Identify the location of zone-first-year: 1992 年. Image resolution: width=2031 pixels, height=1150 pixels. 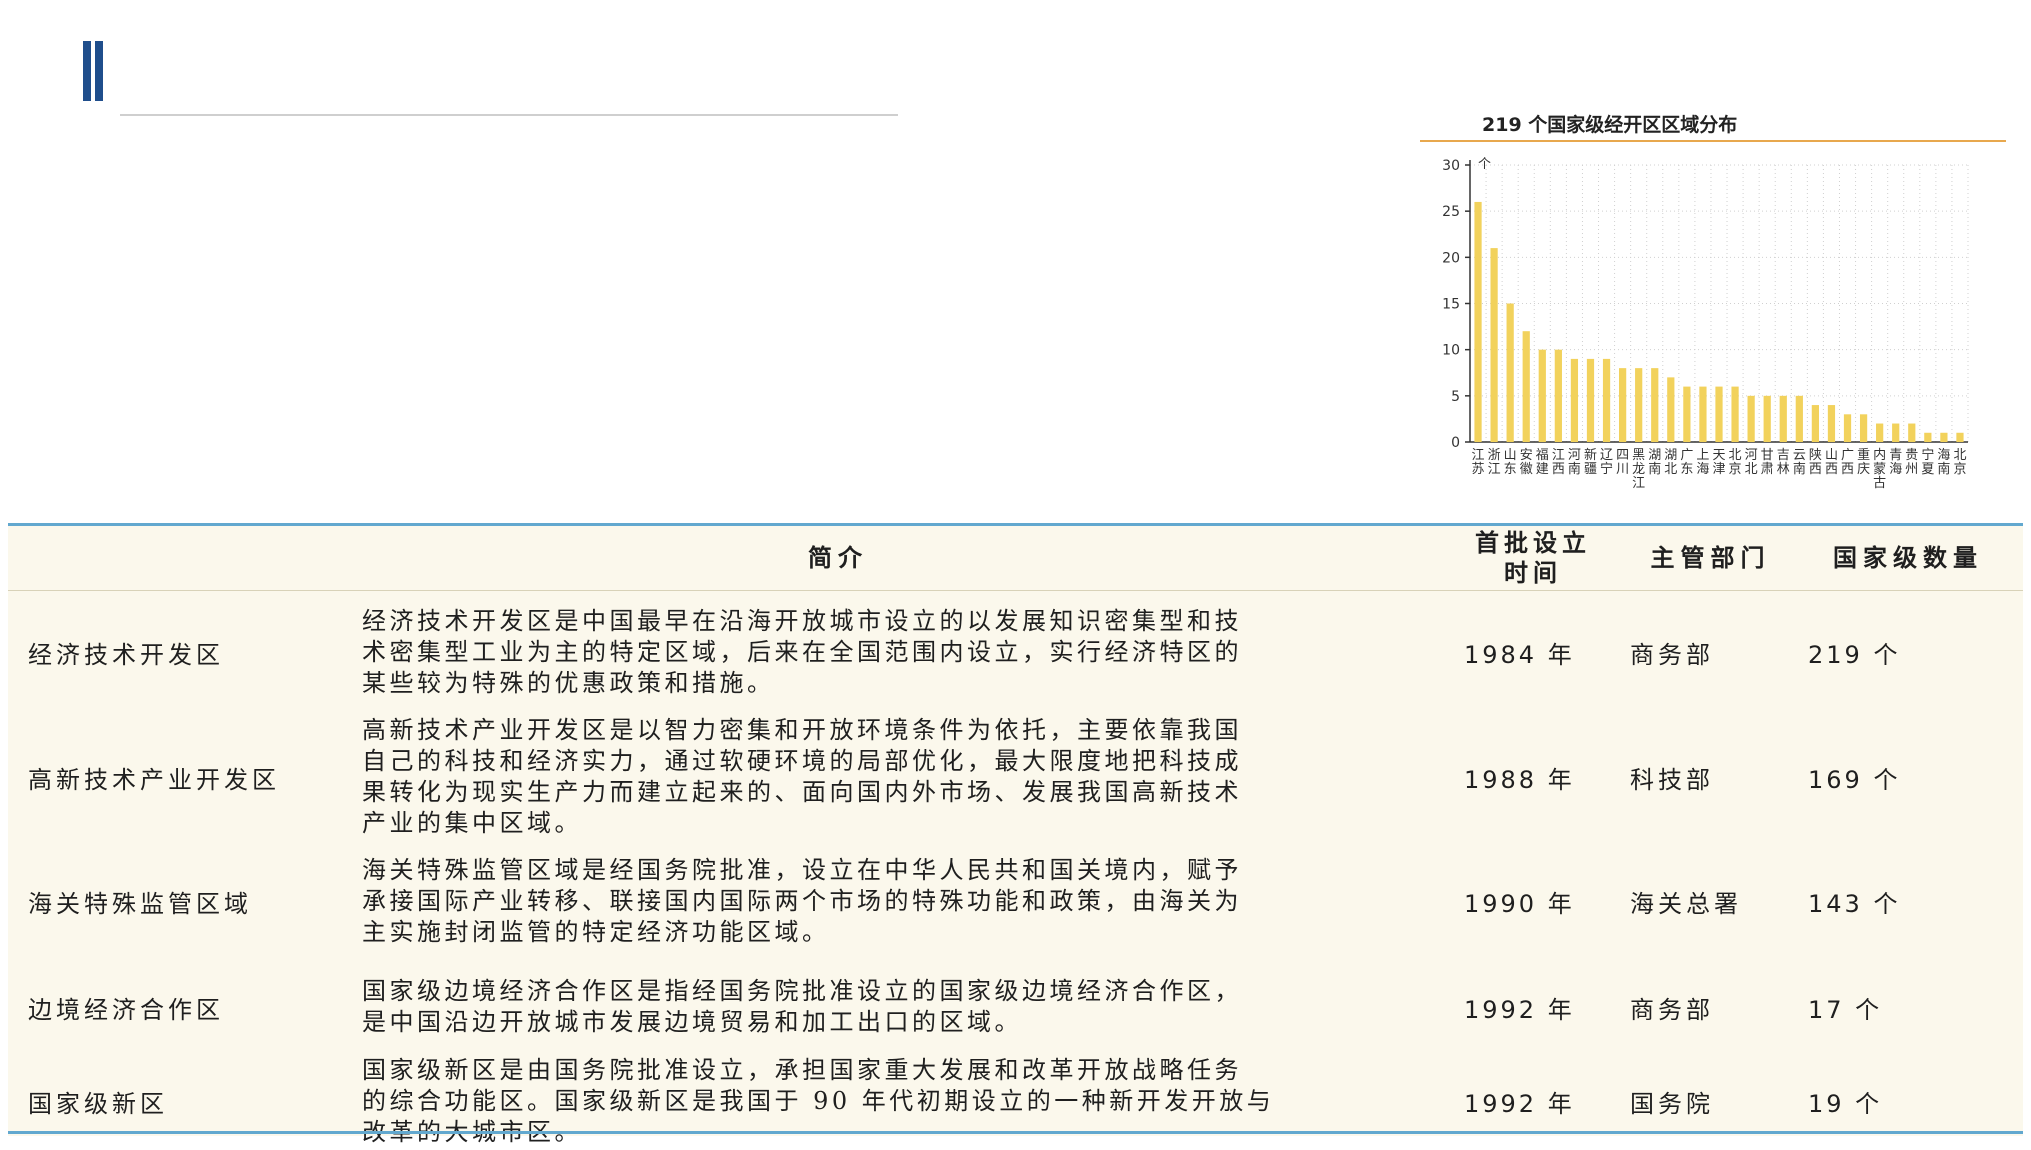
(1519, 1009).